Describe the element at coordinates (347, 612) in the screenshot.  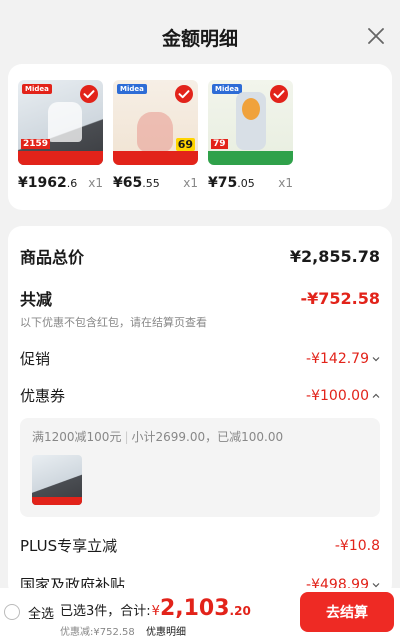
I see `checkout-button: 去结算` at that location.